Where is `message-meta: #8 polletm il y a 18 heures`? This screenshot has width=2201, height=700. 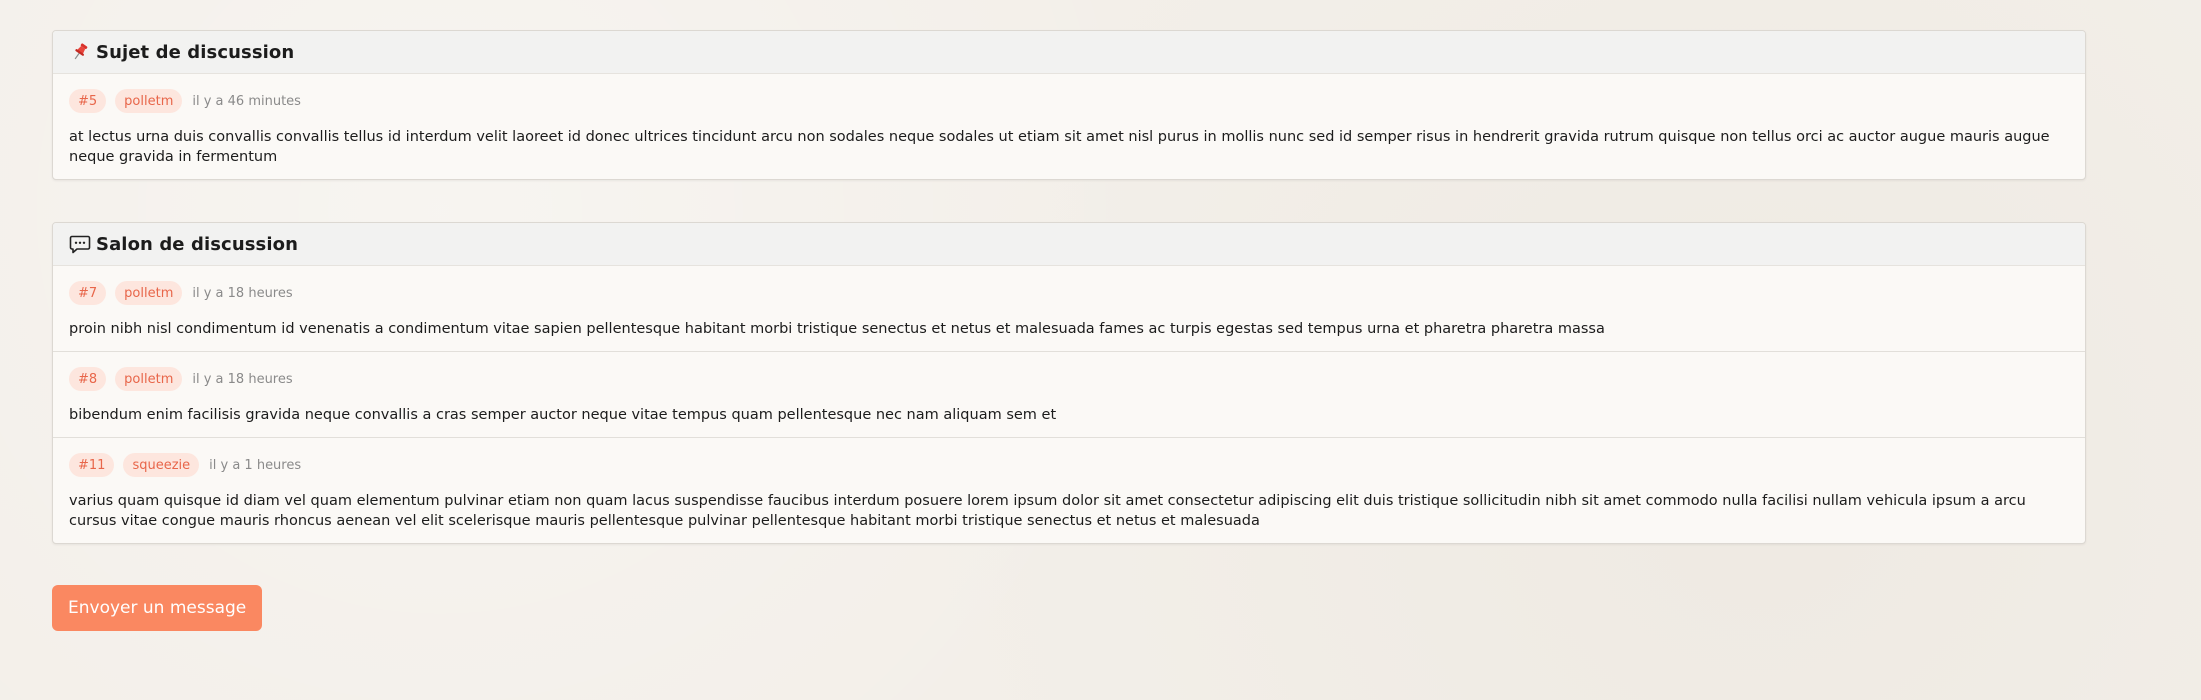 message-meta: #8 polletm il y a 18 heures is located at coordinates (1069, 379).